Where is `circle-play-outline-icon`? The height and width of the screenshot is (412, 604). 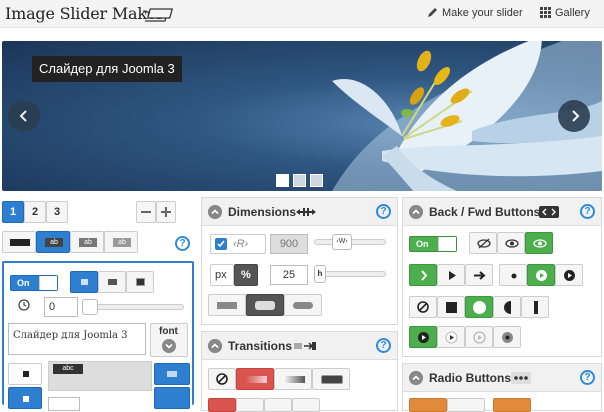 circle-play-outline-icon is located at coordinates (479, 337).